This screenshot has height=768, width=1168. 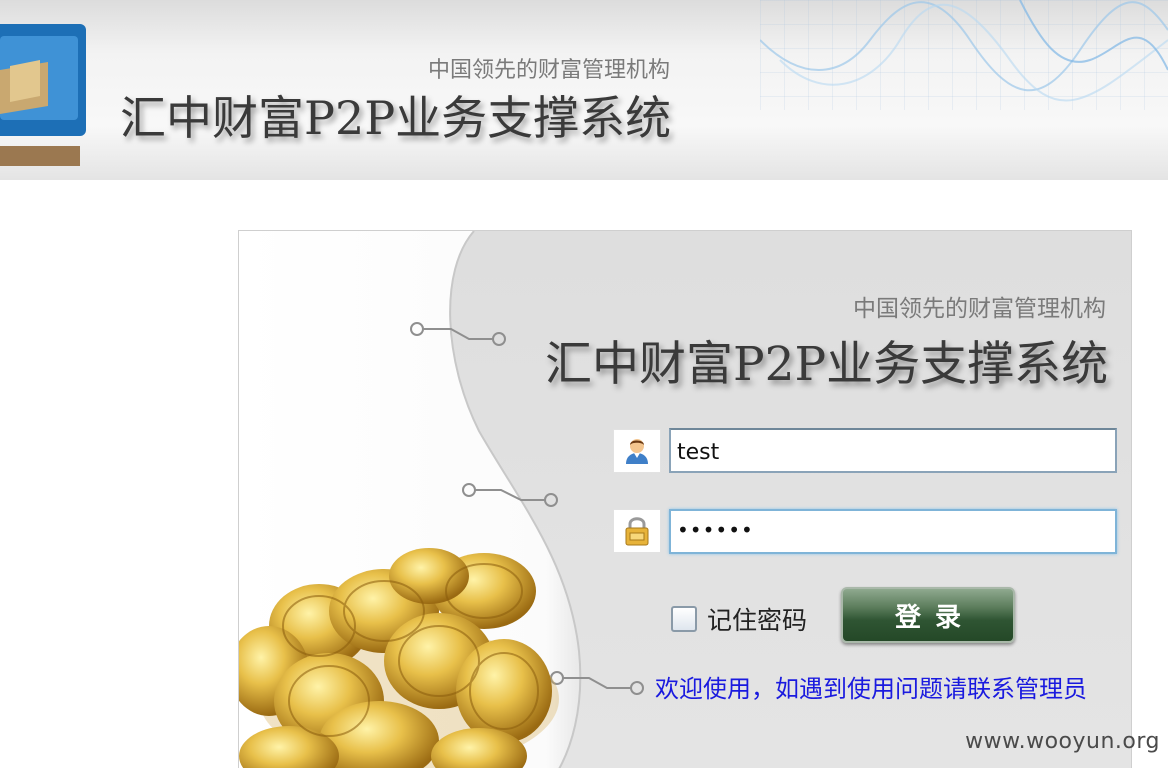 What do you see at coordinates (979, 309) in the screenshot?
I see `login-subtitle: 中国领先的财富管理机构` at bounding box center [979, 309].